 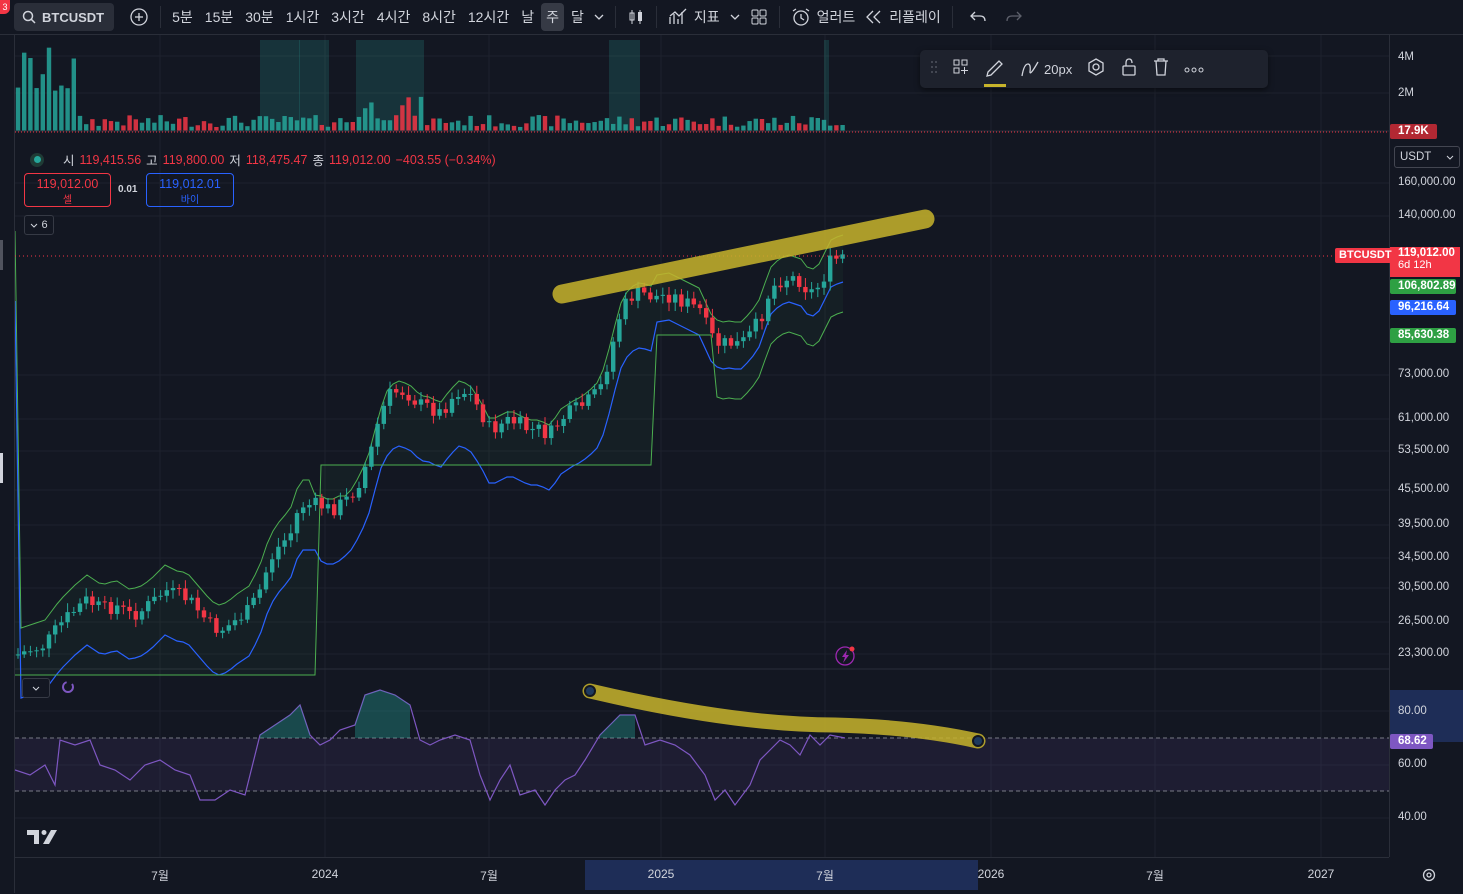 What do you see at coordinates (725, 875) in the screenshot?
I see `time-axis: 7월 2024 7월 2025 7월 2026 7월 2027` at bounding box center [725, 875].